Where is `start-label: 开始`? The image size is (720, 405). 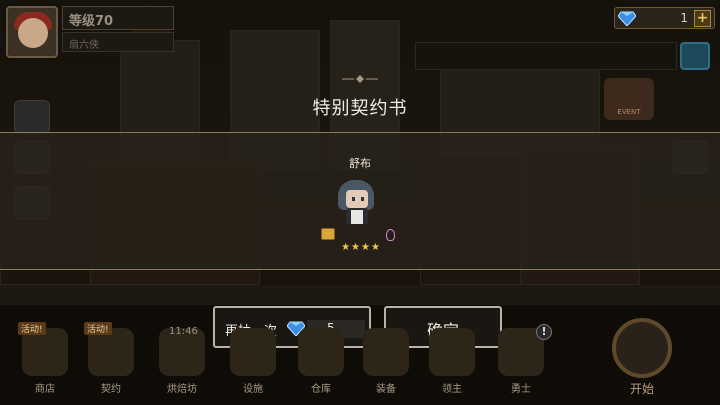 start-label: 开始 is located at coordinates (641, 389).